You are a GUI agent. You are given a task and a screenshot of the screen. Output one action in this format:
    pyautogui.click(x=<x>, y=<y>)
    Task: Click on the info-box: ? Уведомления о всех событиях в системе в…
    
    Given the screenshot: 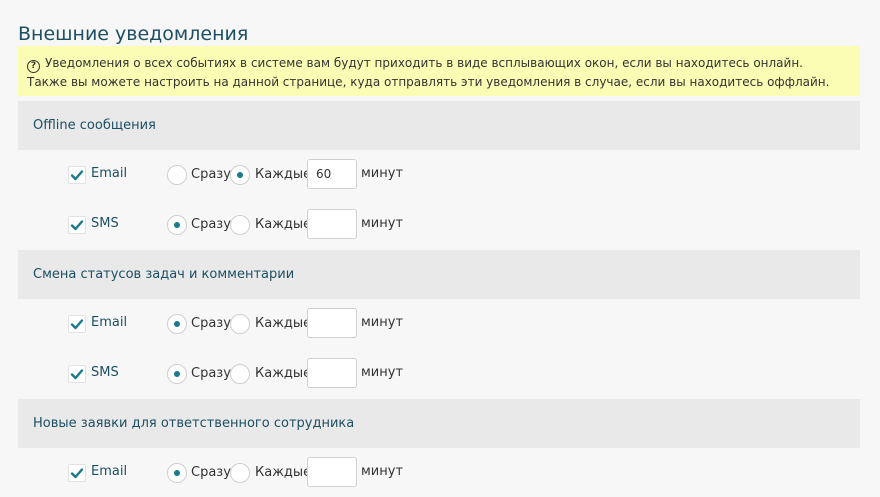 What is the action you would take?
    pyautogui.click(x=439, y=71)
    